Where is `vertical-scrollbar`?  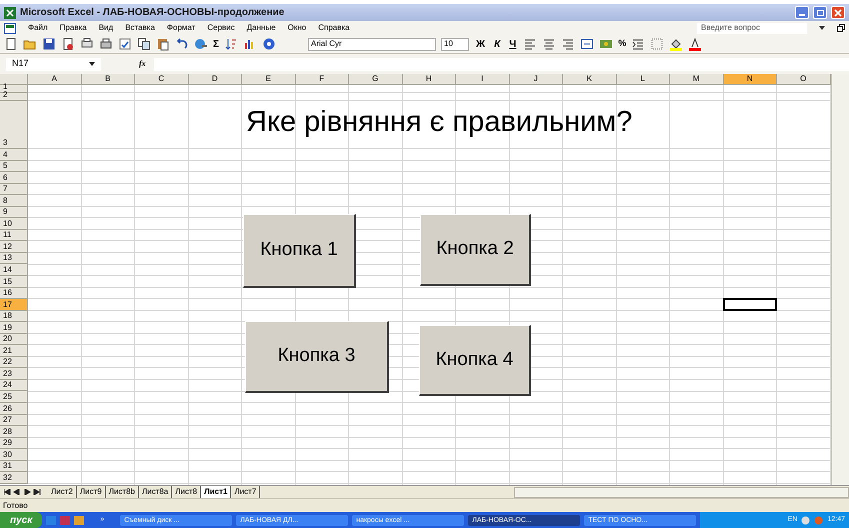 vertical-scrollbar is located at coordinates (840, 279).